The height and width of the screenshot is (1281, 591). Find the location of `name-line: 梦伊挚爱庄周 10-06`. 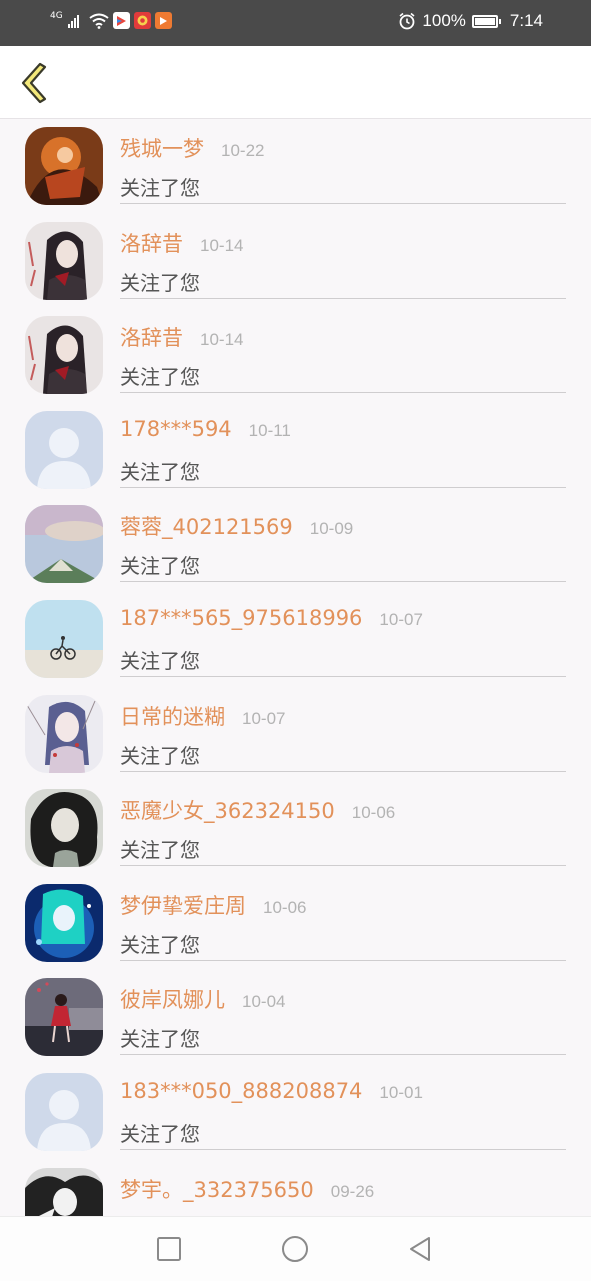

name-line: 梦伊挚爱庄周 10-06 is located at coordinates (213, 905).